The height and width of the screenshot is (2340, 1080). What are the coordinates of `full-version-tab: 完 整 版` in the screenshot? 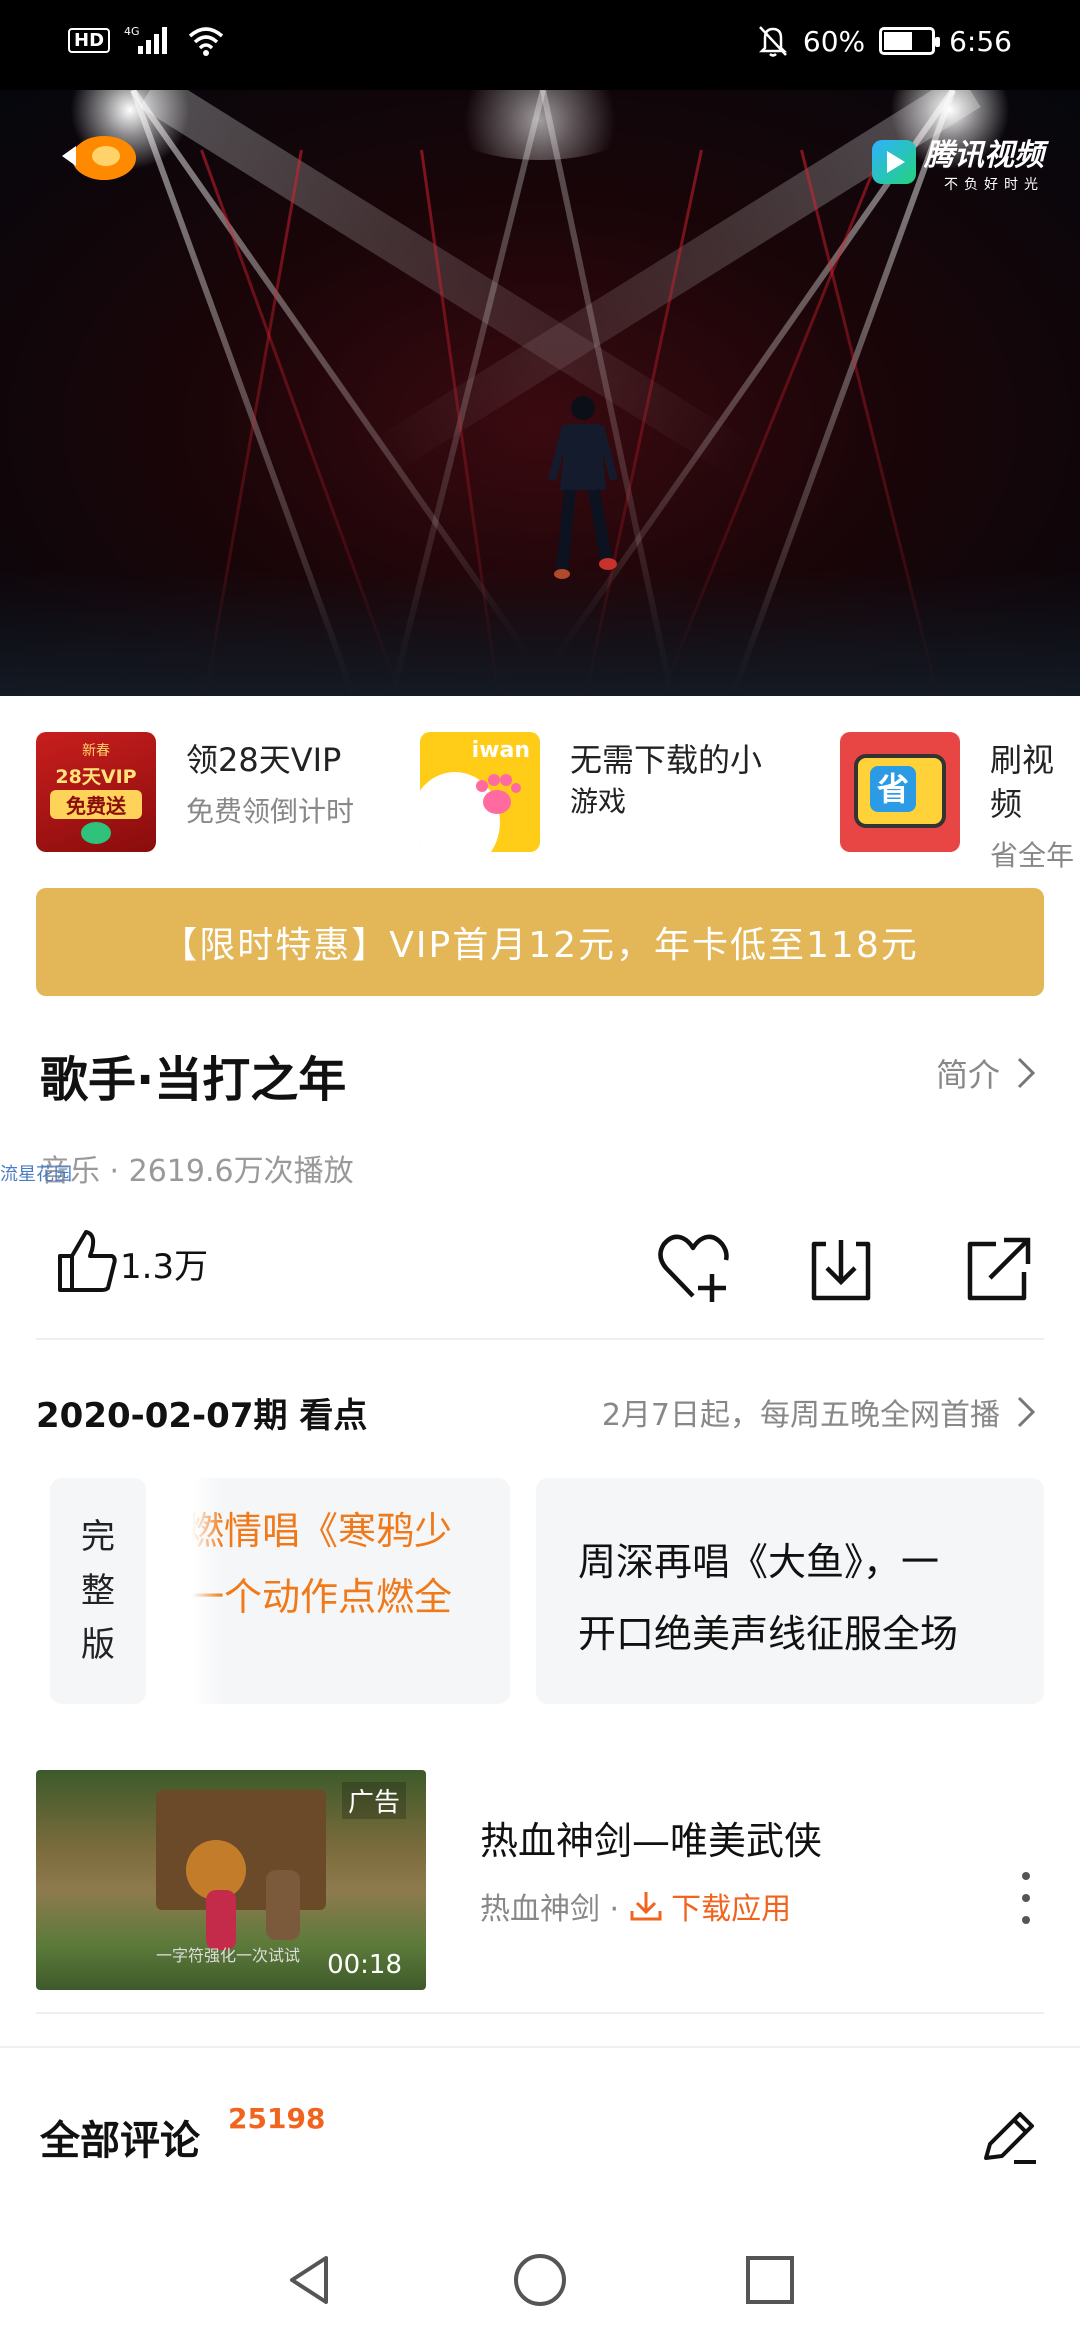 It's located at (98, 1591).